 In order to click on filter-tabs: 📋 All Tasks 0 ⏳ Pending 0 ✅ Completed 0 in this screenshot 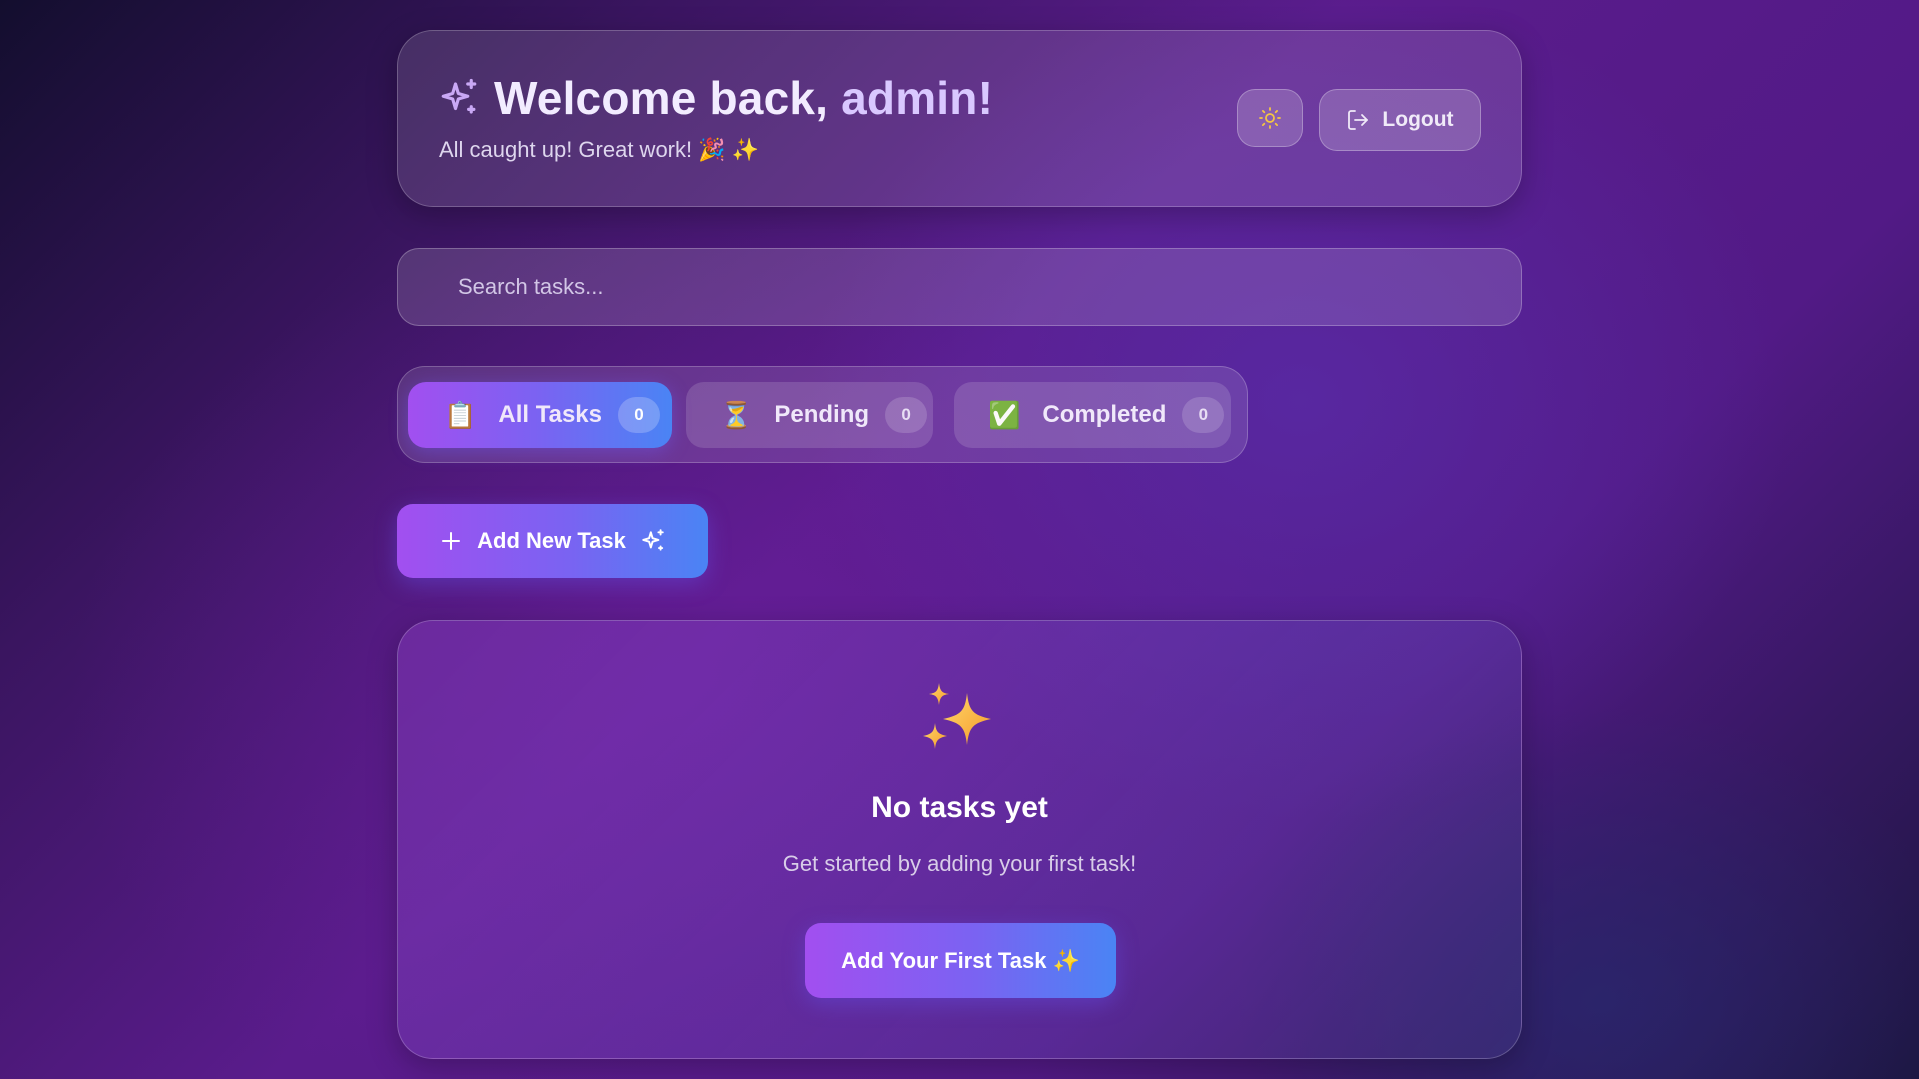, I will do `click(822, 414)`.